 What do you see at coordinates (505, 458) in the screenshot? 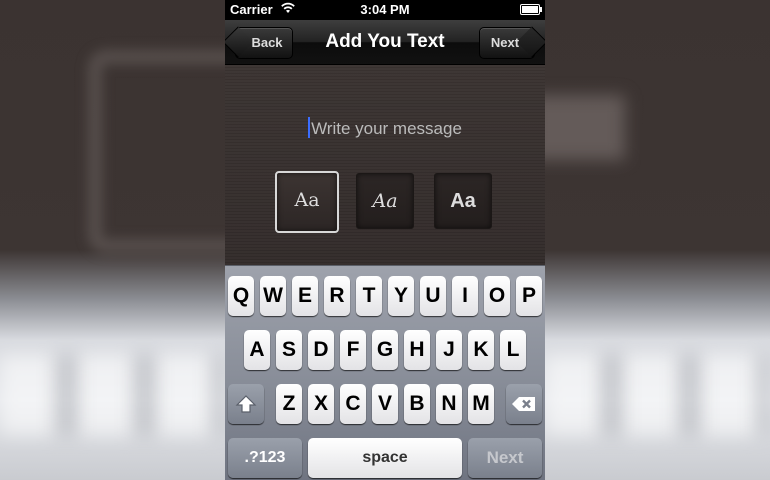
I see `next-key: Next` at bounding box center [505, 458].